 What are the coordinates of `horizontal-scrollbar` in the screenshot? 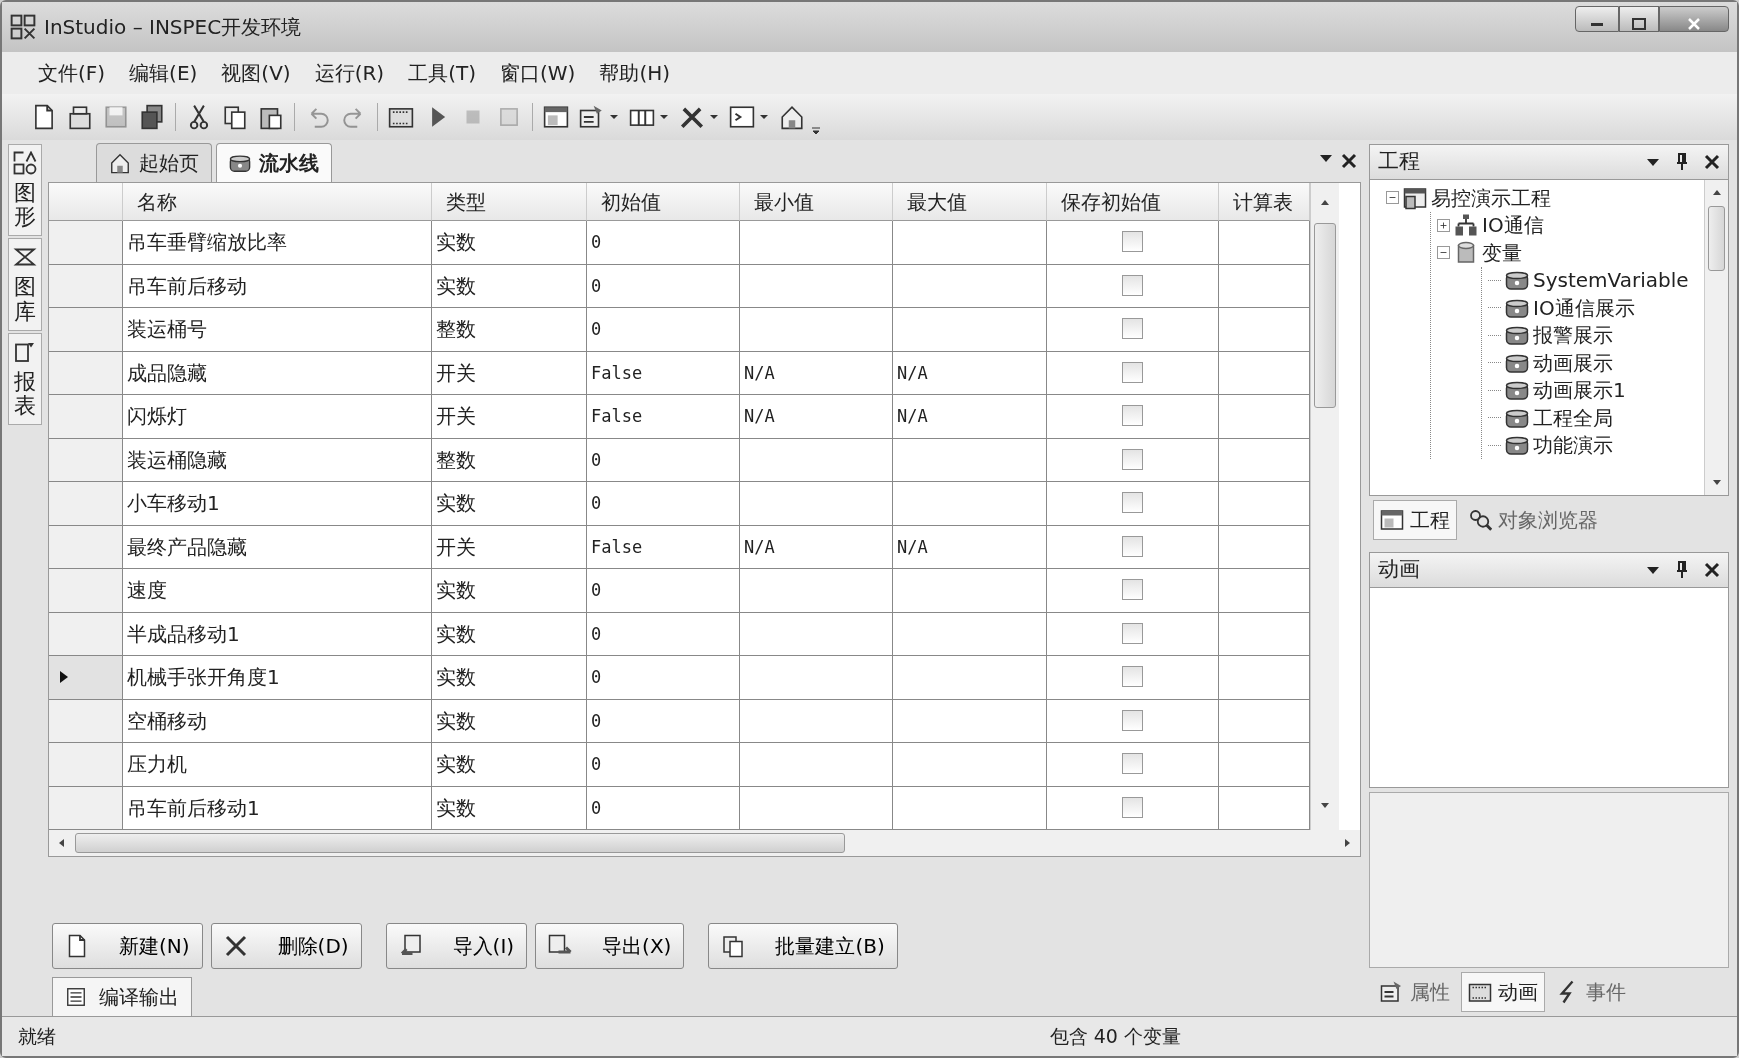 It's located at (704, 843).